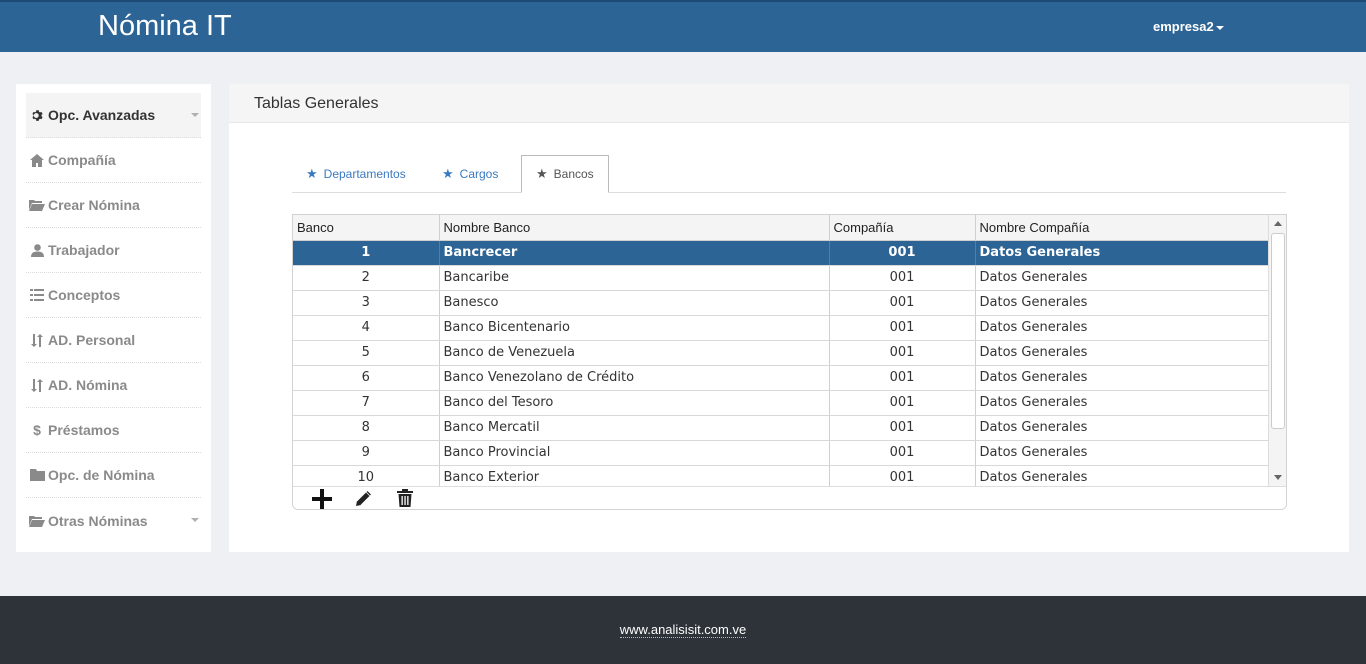 The width and height of the screenshot is (1366, 664). I want to click on sidebar-item-prestamos: $ Préstamos, so click(113, 430).